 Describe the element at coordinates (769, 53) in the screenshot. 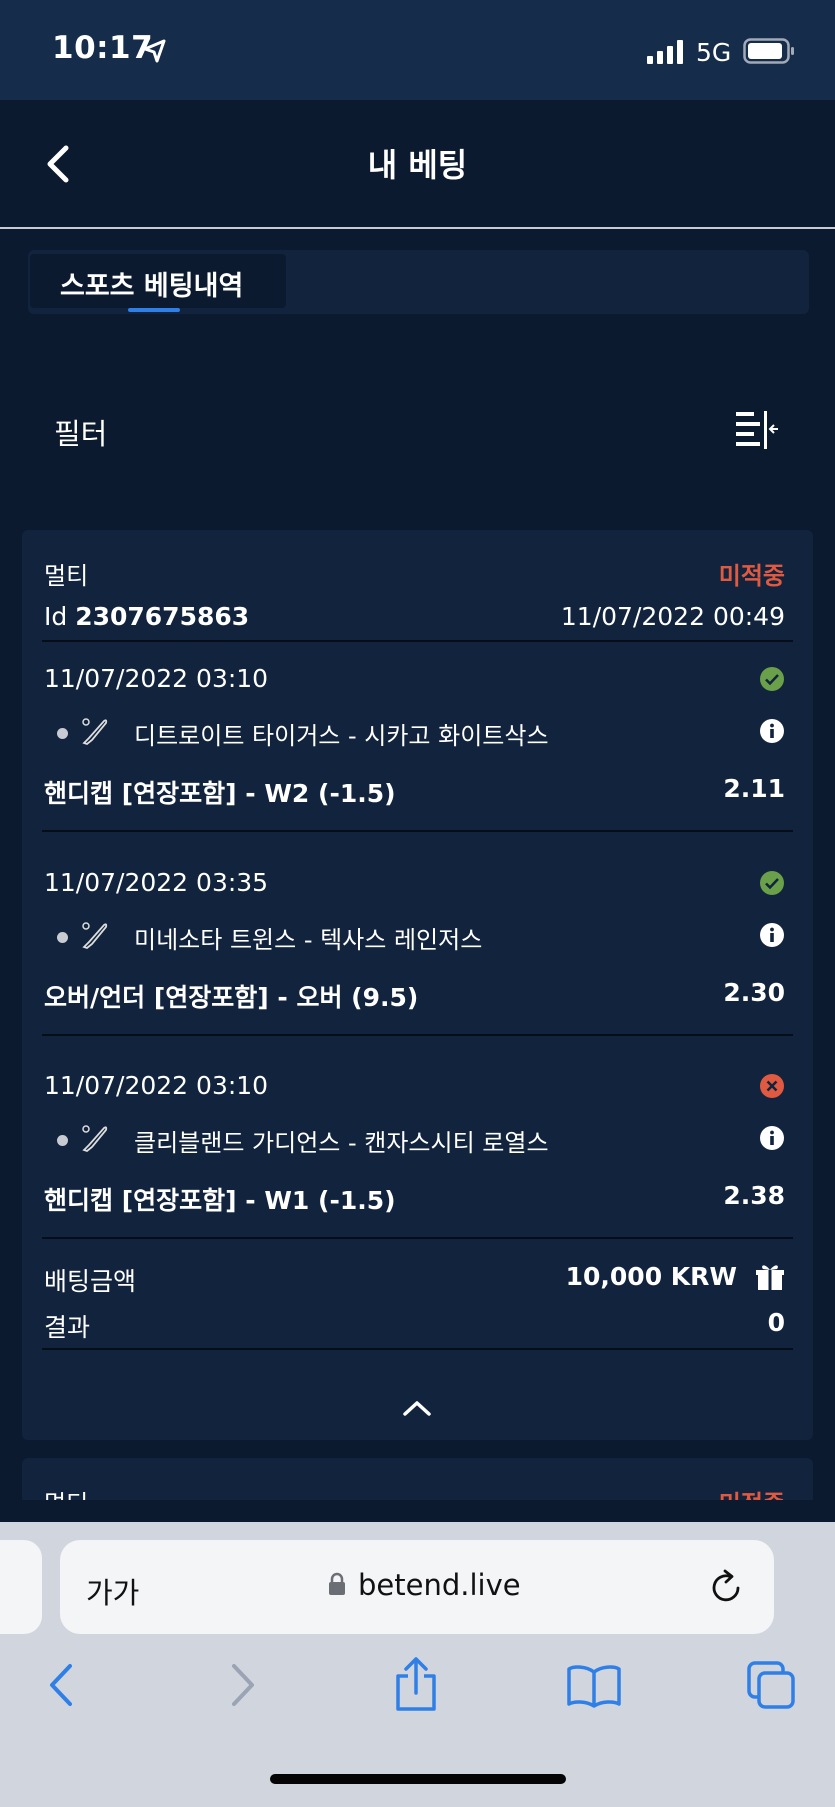

I see `battery-icon` at that location.